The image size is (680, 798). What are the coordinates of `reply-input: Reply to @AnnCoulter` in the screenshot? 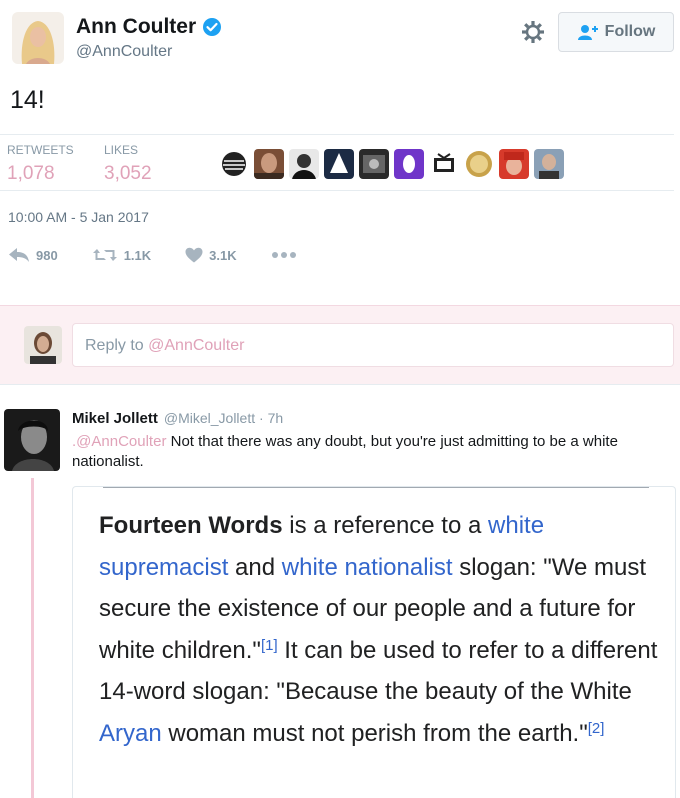 It's located at (373, 345).